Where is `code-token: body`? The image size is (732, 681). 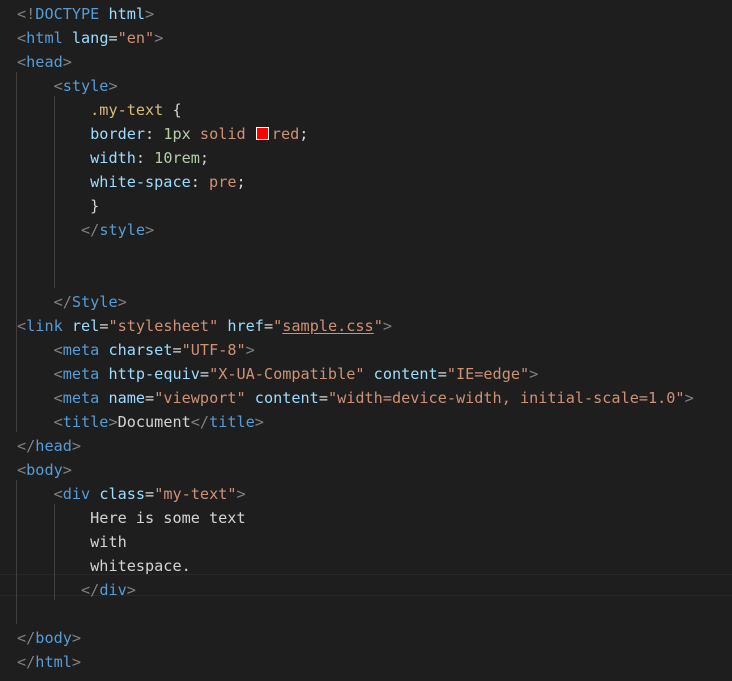
code-token: body is located at coordinates (44, 470).